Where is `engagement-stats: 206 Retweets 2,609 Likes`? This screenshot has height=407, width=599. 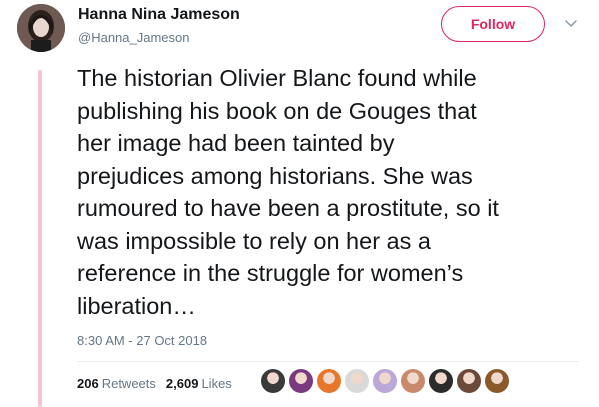 engagement-stats: 206 Retweets 2,609 Likes is located at coordinates (159, 383).